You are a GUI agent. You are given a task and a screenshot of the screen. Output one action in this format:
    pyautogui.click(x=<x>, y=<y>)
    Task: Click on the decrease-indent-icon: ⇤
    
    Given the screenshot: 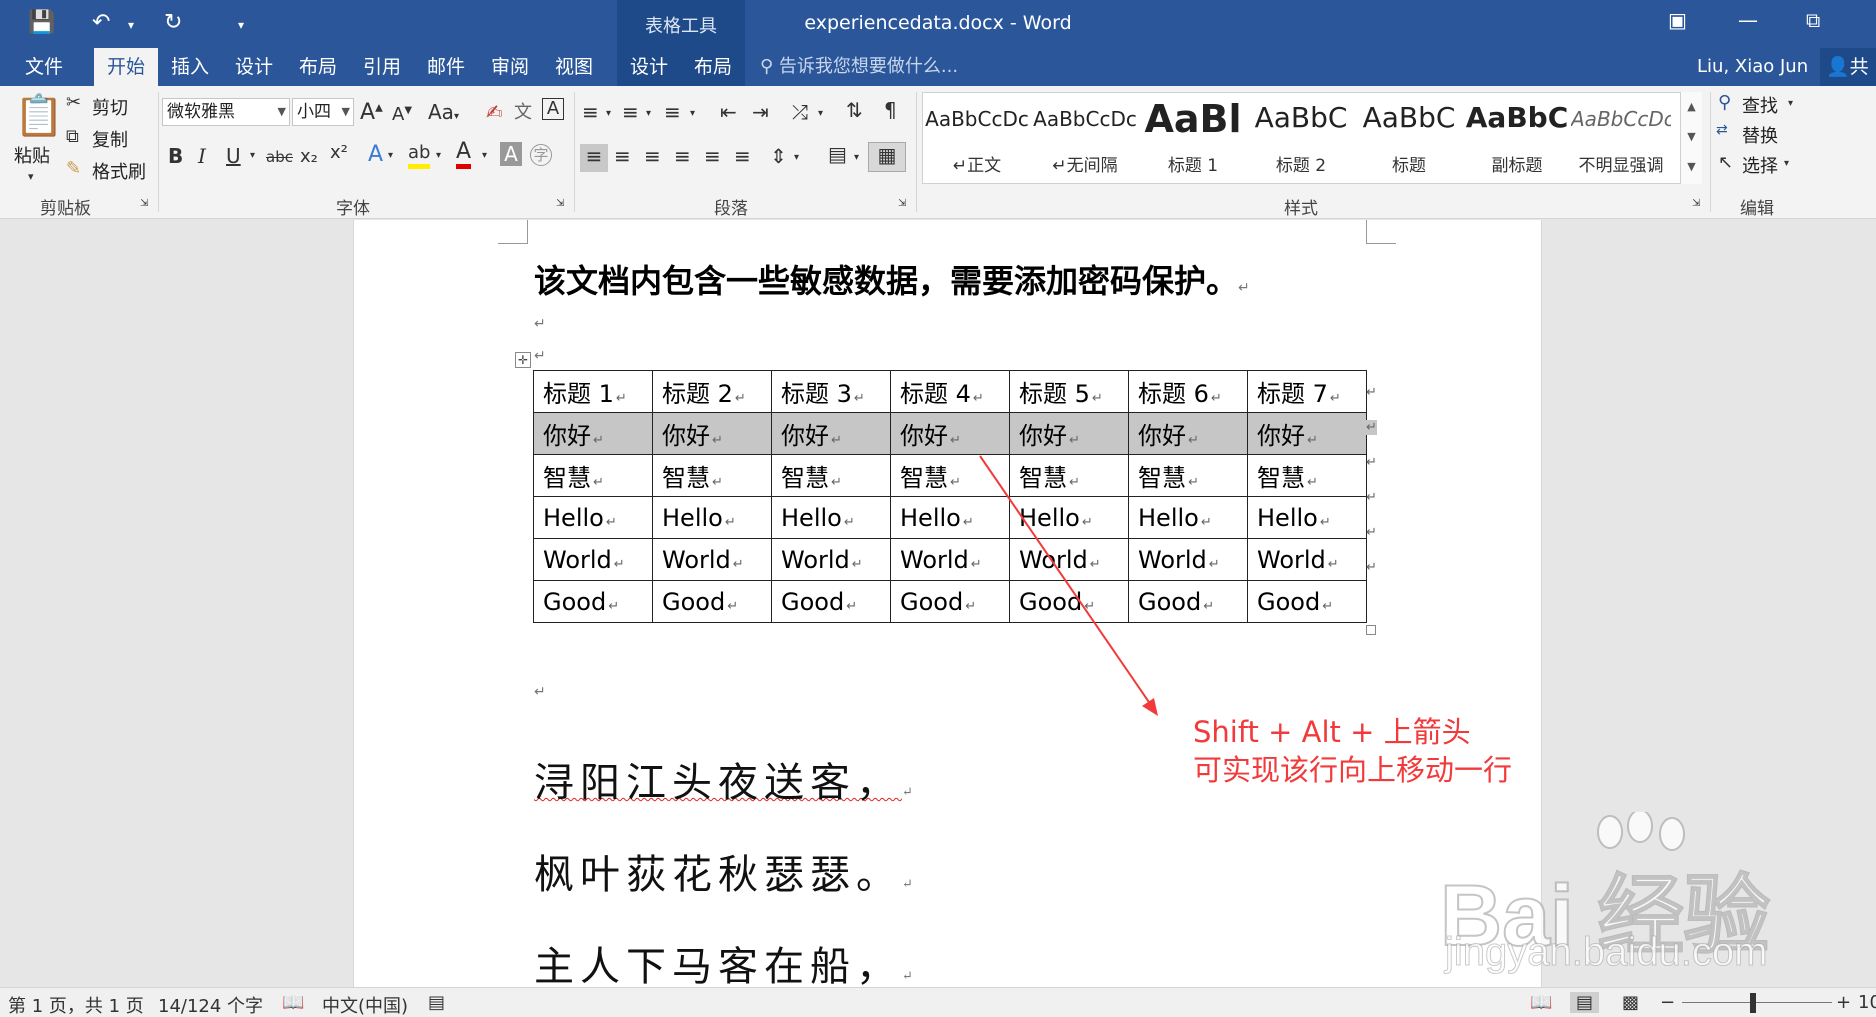 What is the action you would take?
    pyautogui.click(x=728, y=112)
    